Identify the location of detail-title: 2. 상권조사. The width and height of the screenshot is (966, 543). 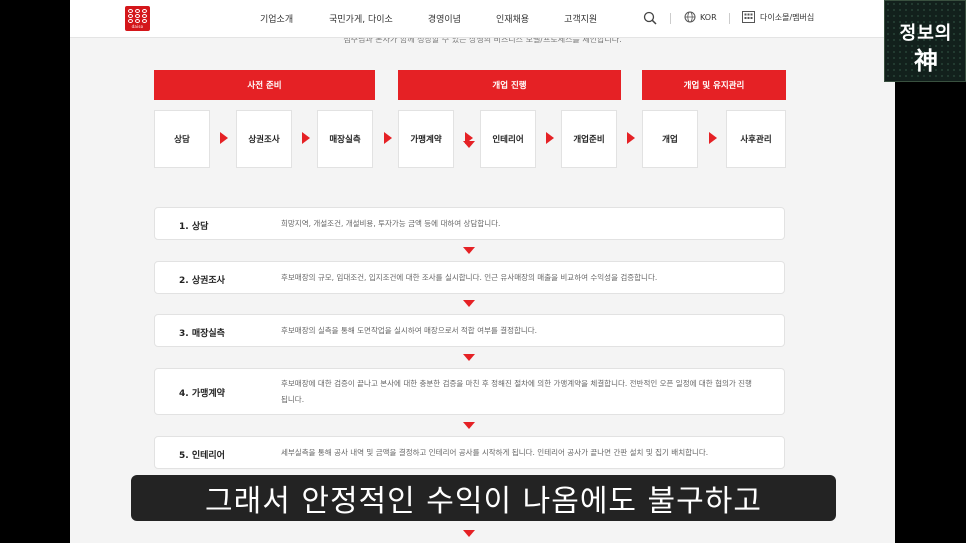
(202, 281).